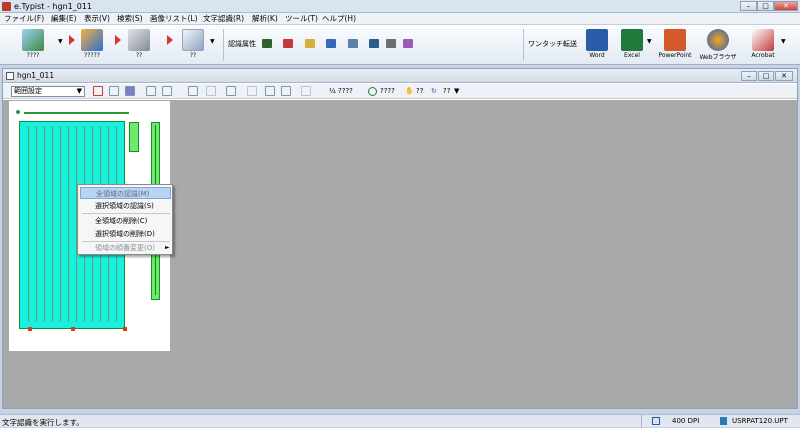 The image size is (800, 428). What do you see at coordinates (18, 112) in the screenshot?
I see `region-marker` at bounding box center [18, 112].